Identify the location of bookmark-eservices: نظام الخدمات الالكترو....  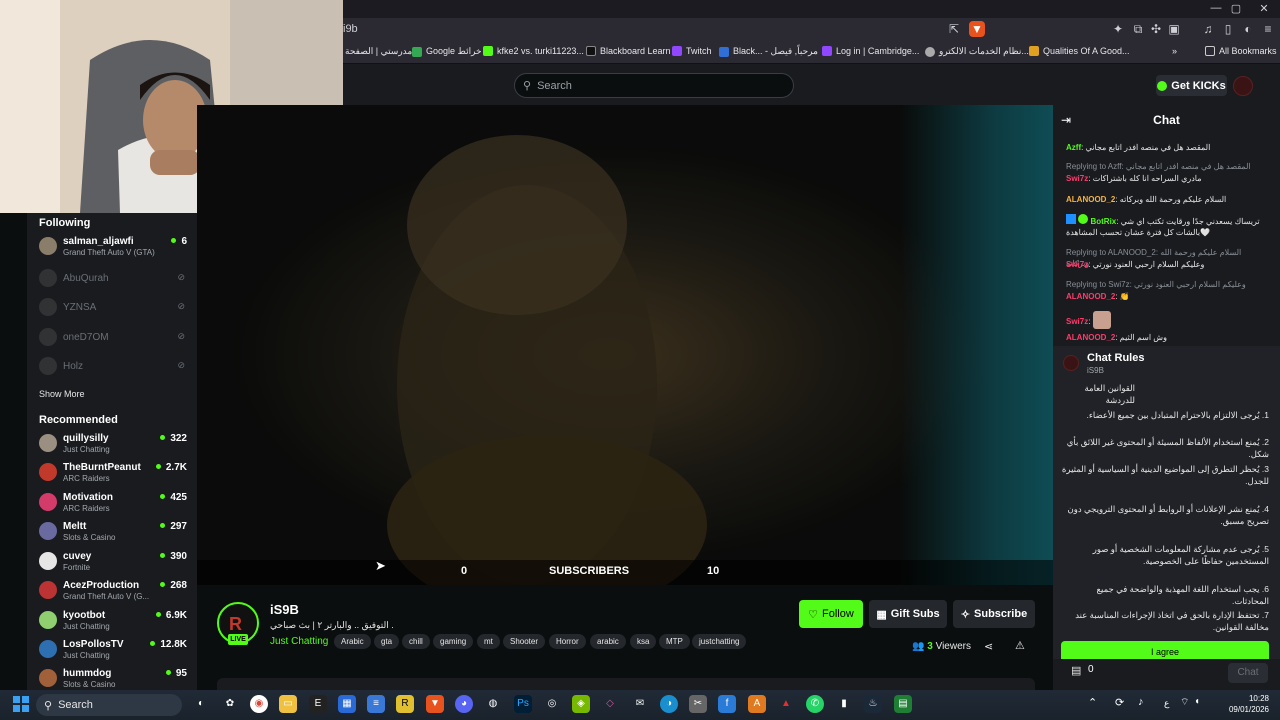
(977, 51).